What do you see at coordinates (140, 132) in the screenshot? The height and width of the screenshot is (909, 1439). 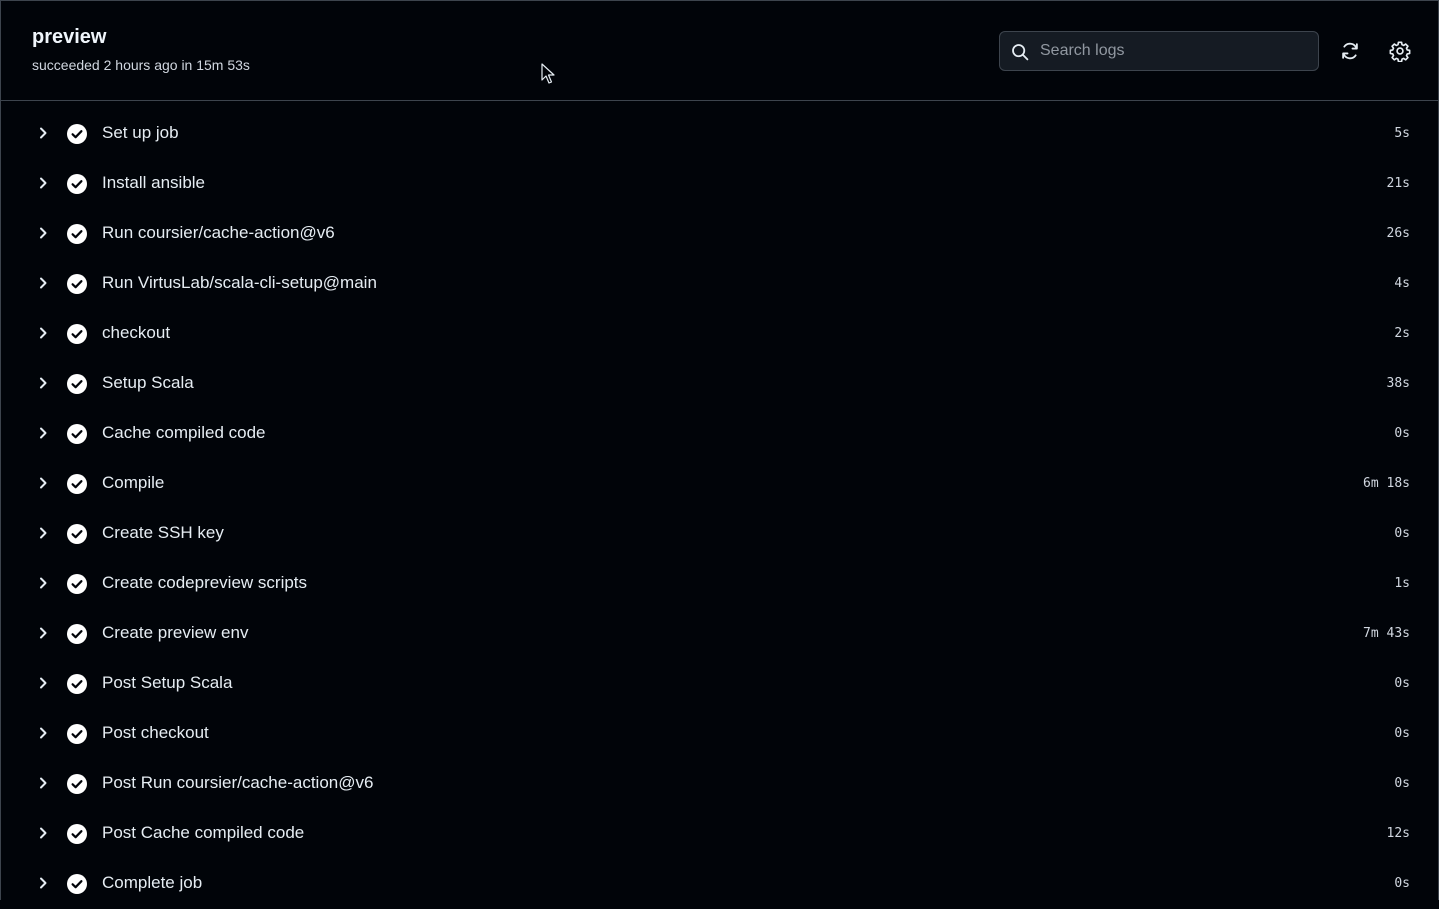 I see `step-name: Set up job` at bounding box center [140, 132].